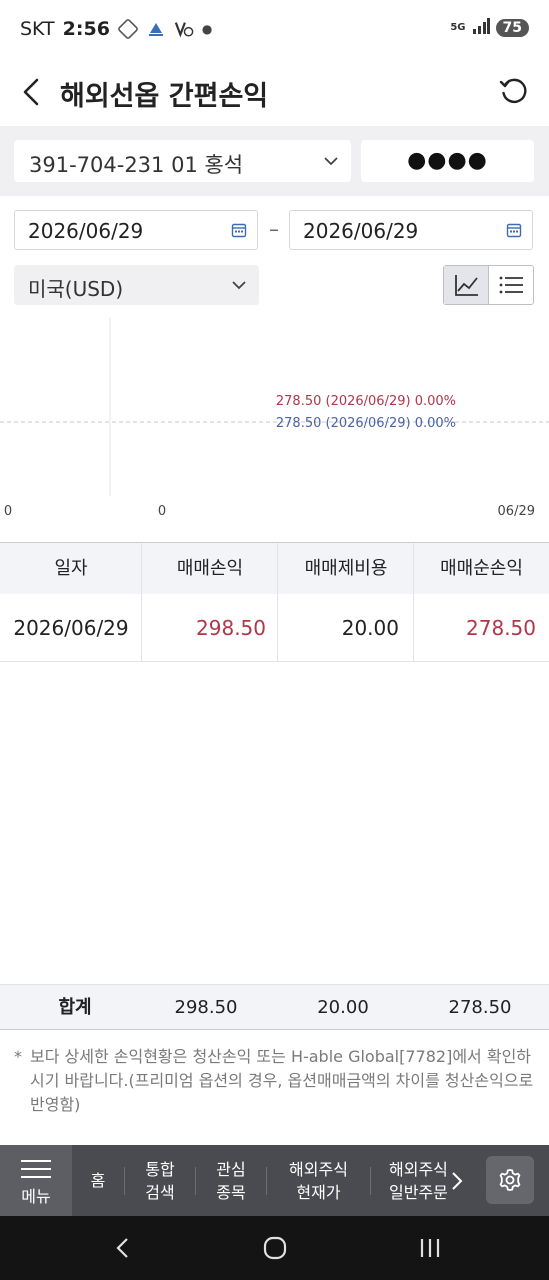 The image size is (549, 1280). I want to click on view-toggle, so click(488, 285).